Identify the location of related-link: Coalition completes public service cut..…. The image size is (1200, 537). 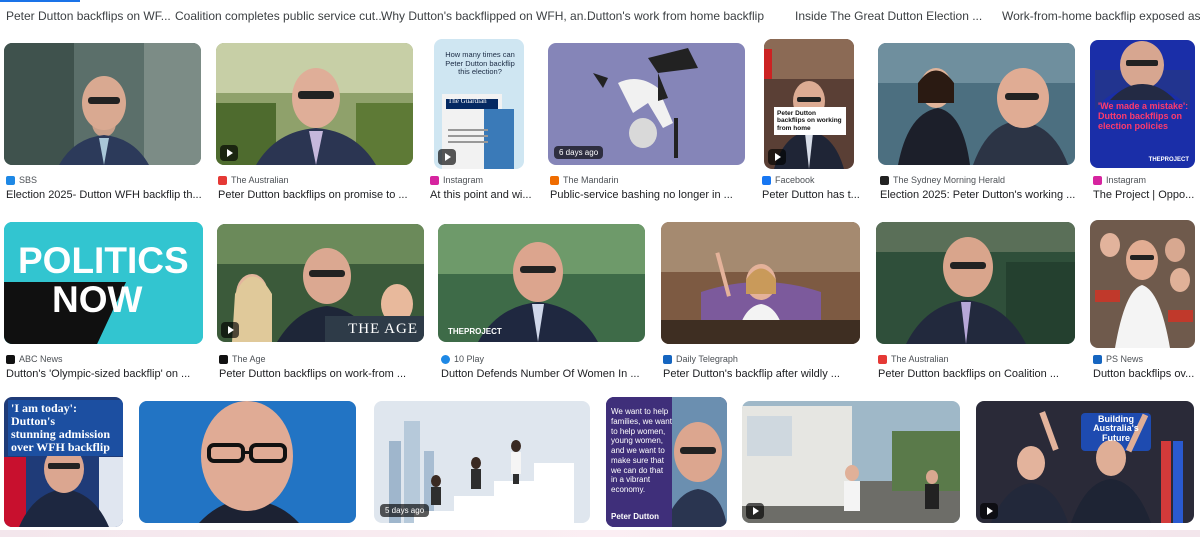
(280, 16).